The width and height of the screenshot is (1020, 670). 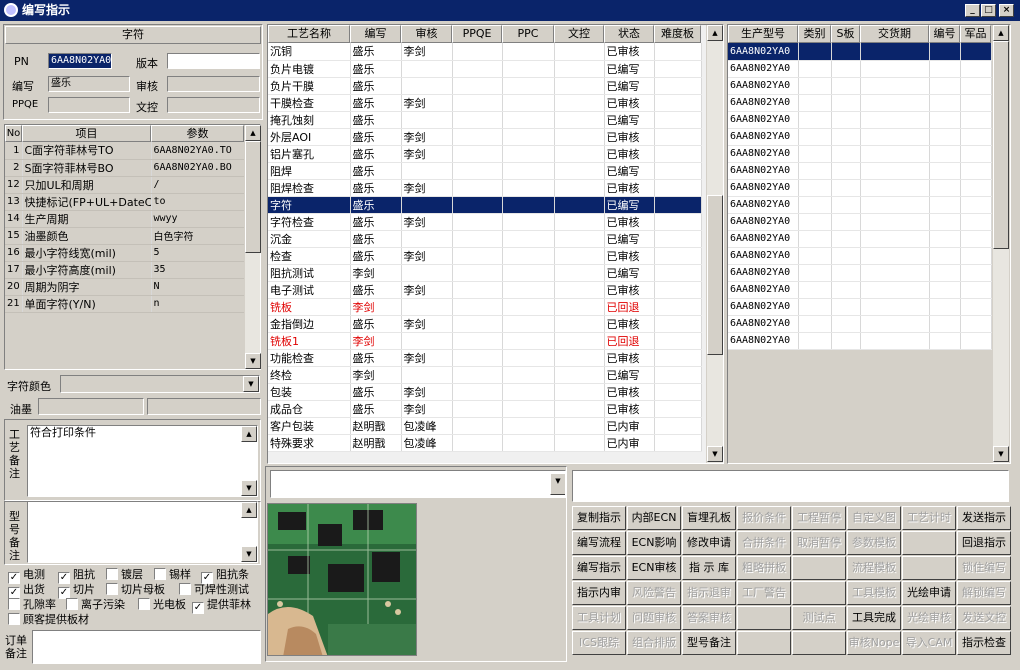 What do you see at coordinates (125, 168) in the screenshot?
I see `param-row: 2 S面字符菲林号BO 6AA8N02YA0.BO` at bounding box center [125, 168].